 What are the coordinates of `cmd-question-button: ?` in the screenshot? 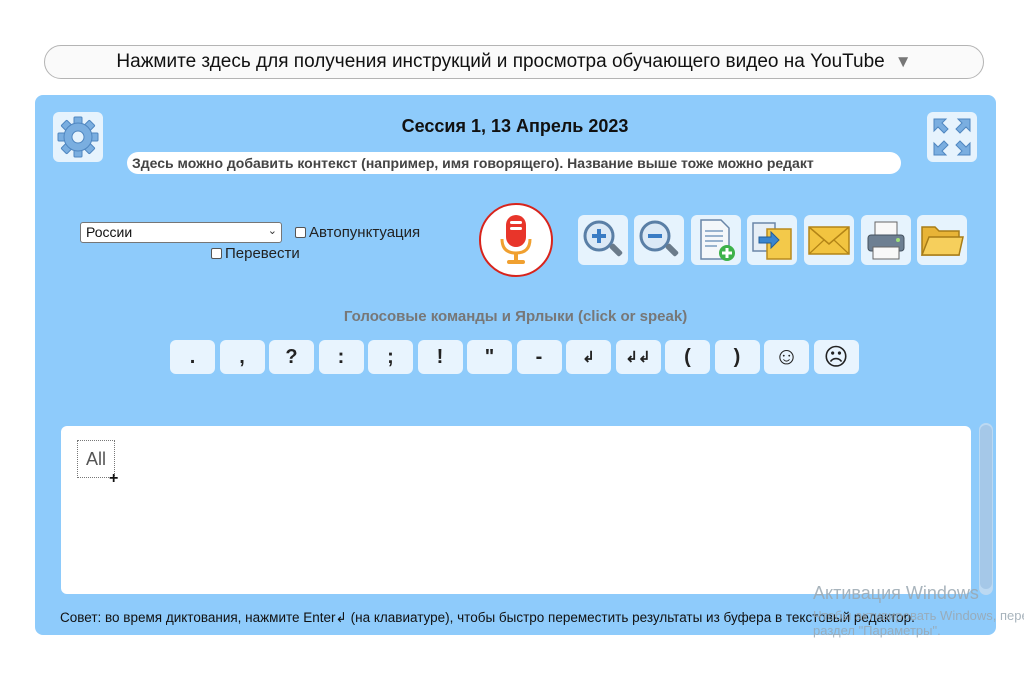 It's located at (291, 357).